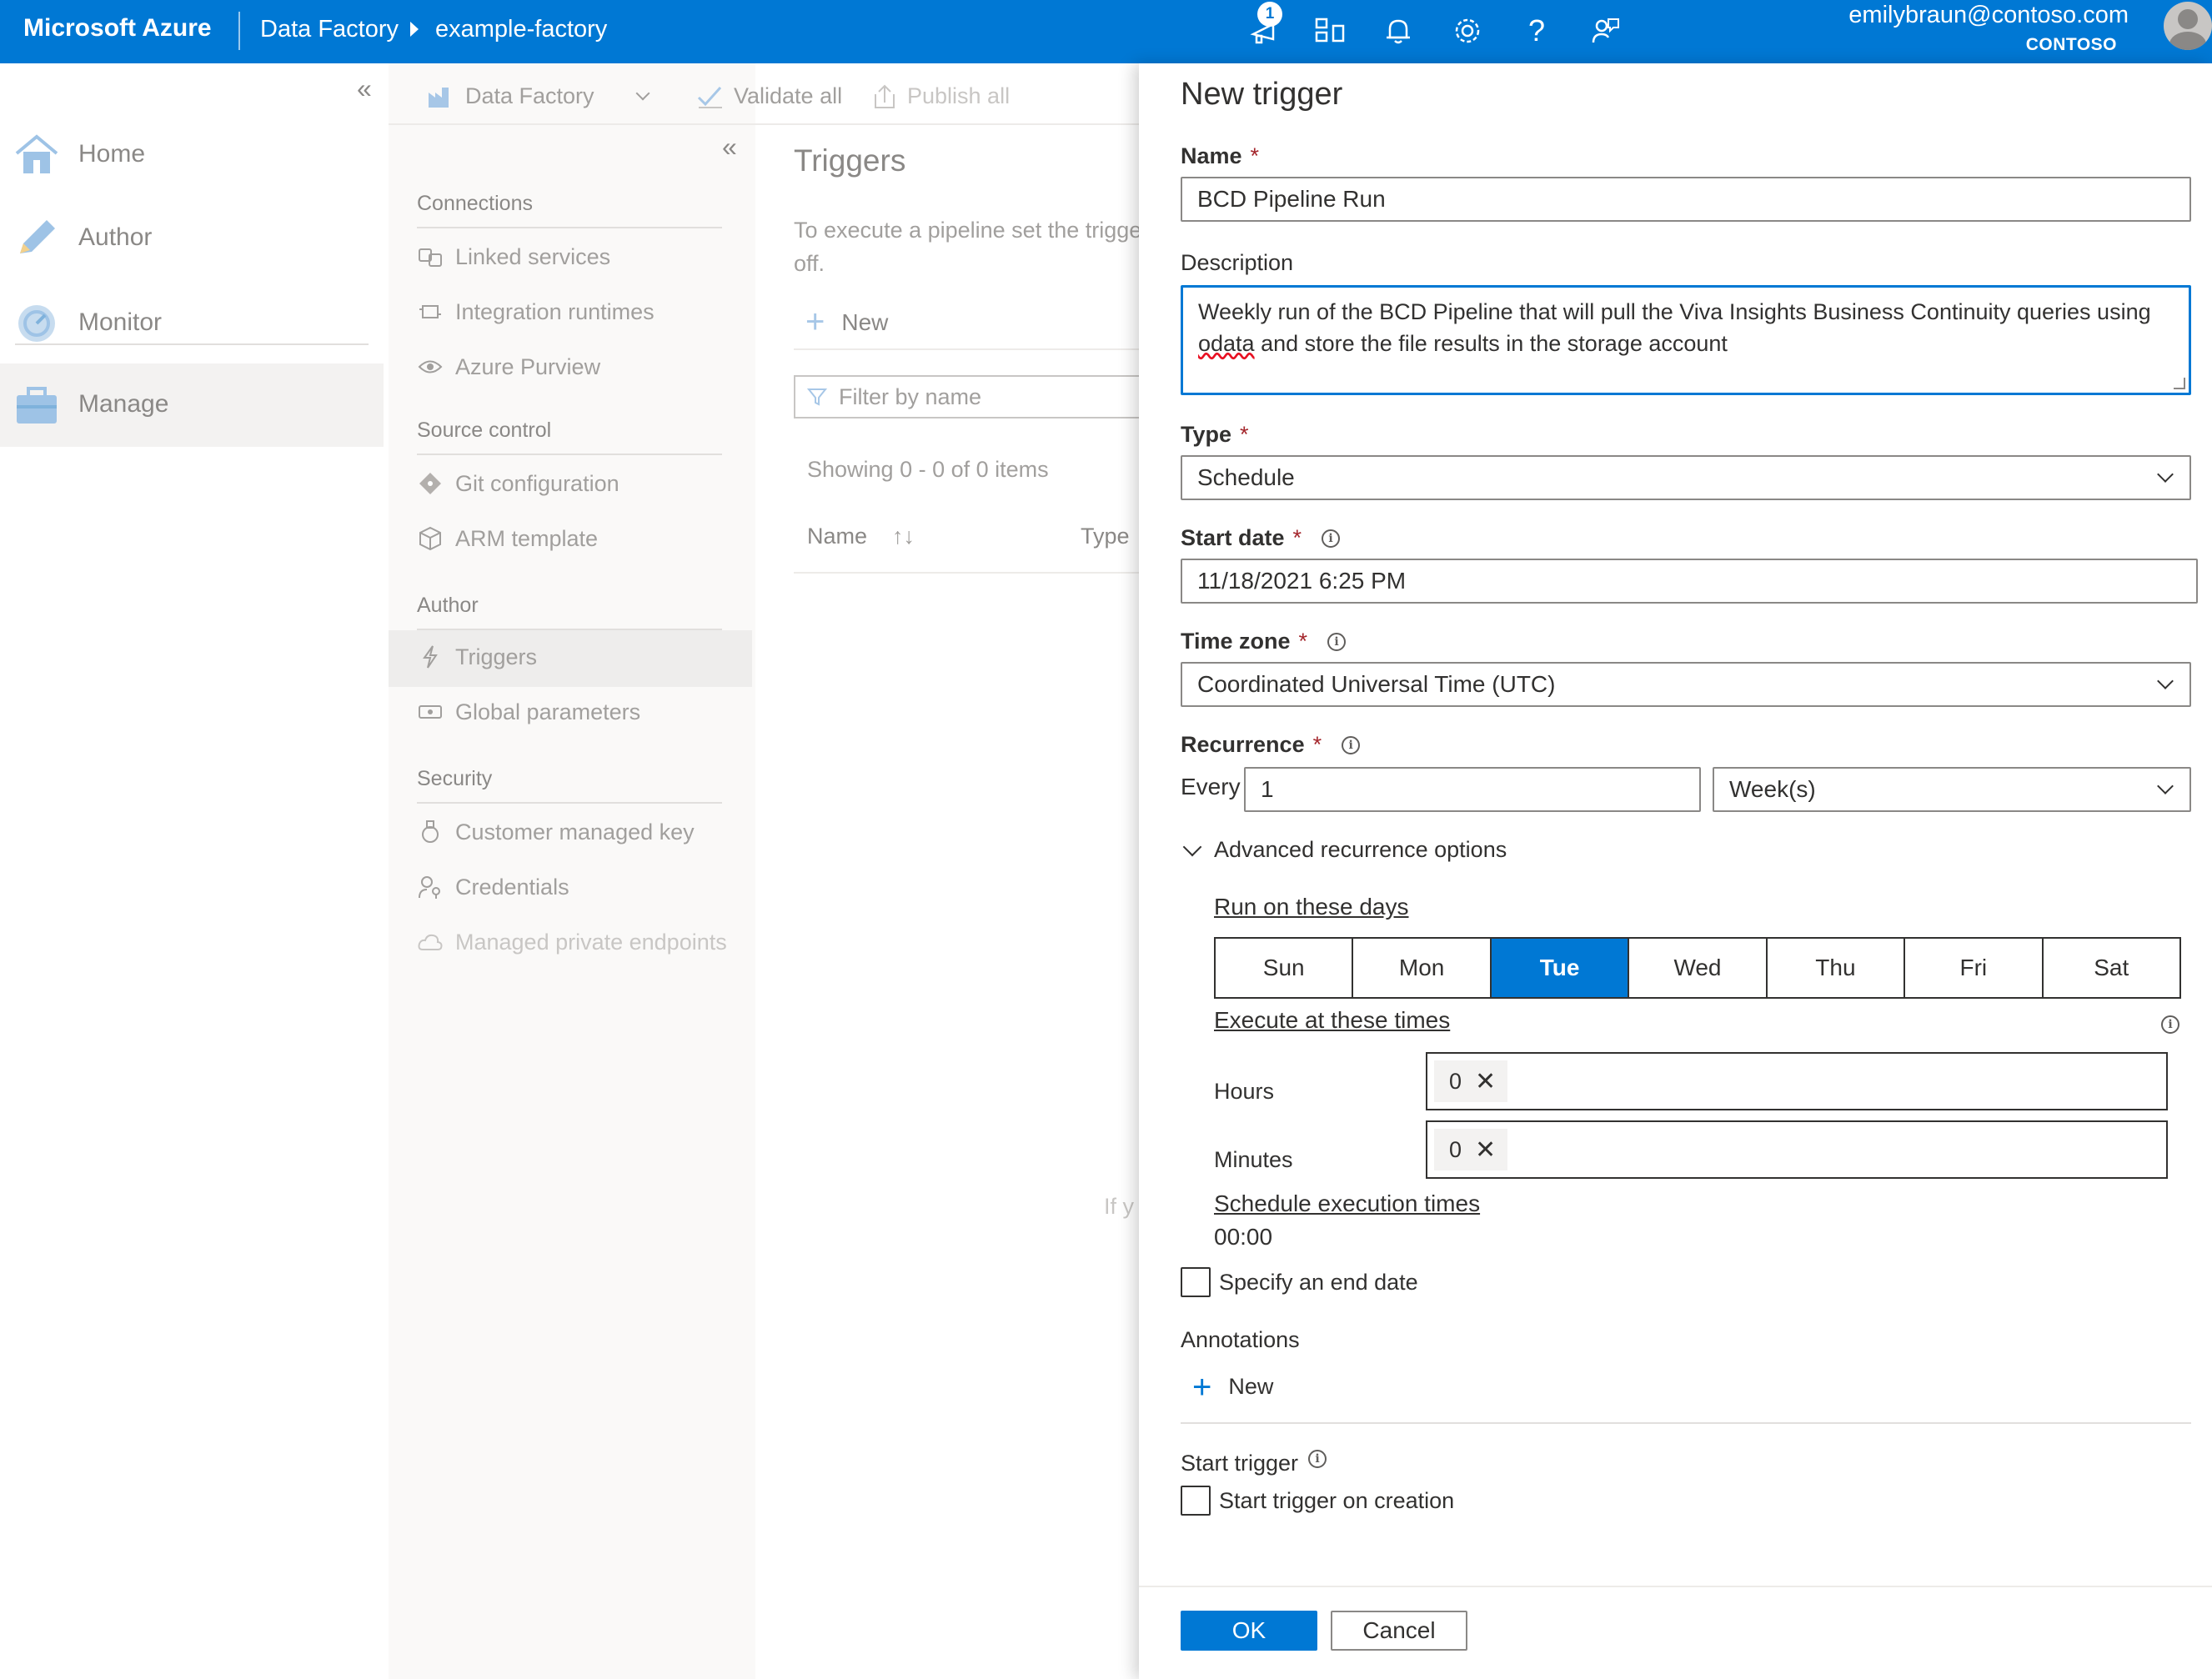 The image size is (2212, 1679). I want to click on subnav-item-linked-services: Linked services, so click(513, 256).